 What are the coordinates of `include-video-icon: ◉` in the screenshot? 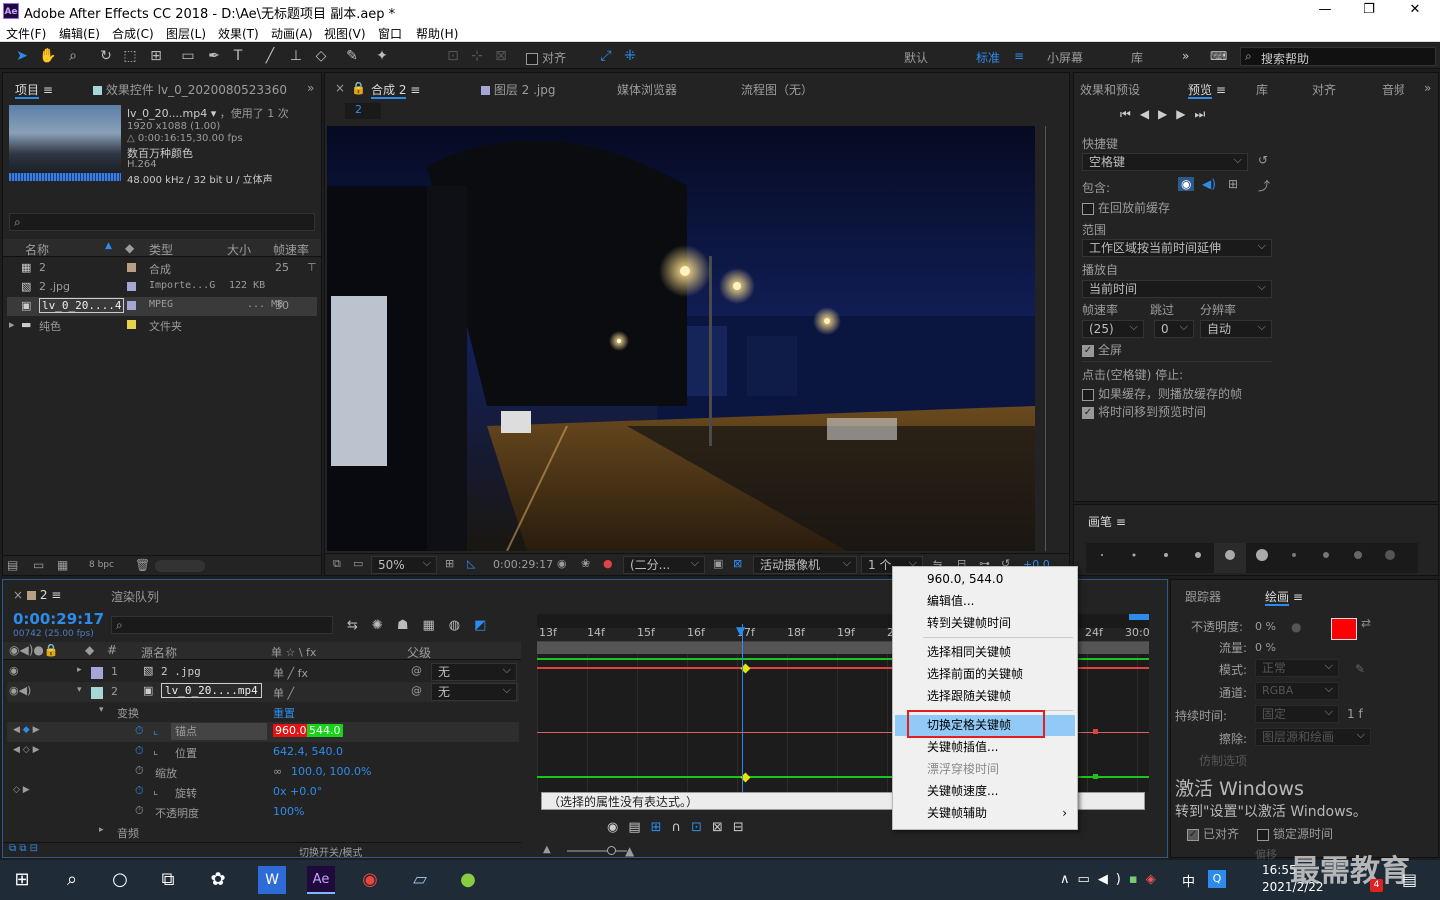 It's located at (1186, 184).